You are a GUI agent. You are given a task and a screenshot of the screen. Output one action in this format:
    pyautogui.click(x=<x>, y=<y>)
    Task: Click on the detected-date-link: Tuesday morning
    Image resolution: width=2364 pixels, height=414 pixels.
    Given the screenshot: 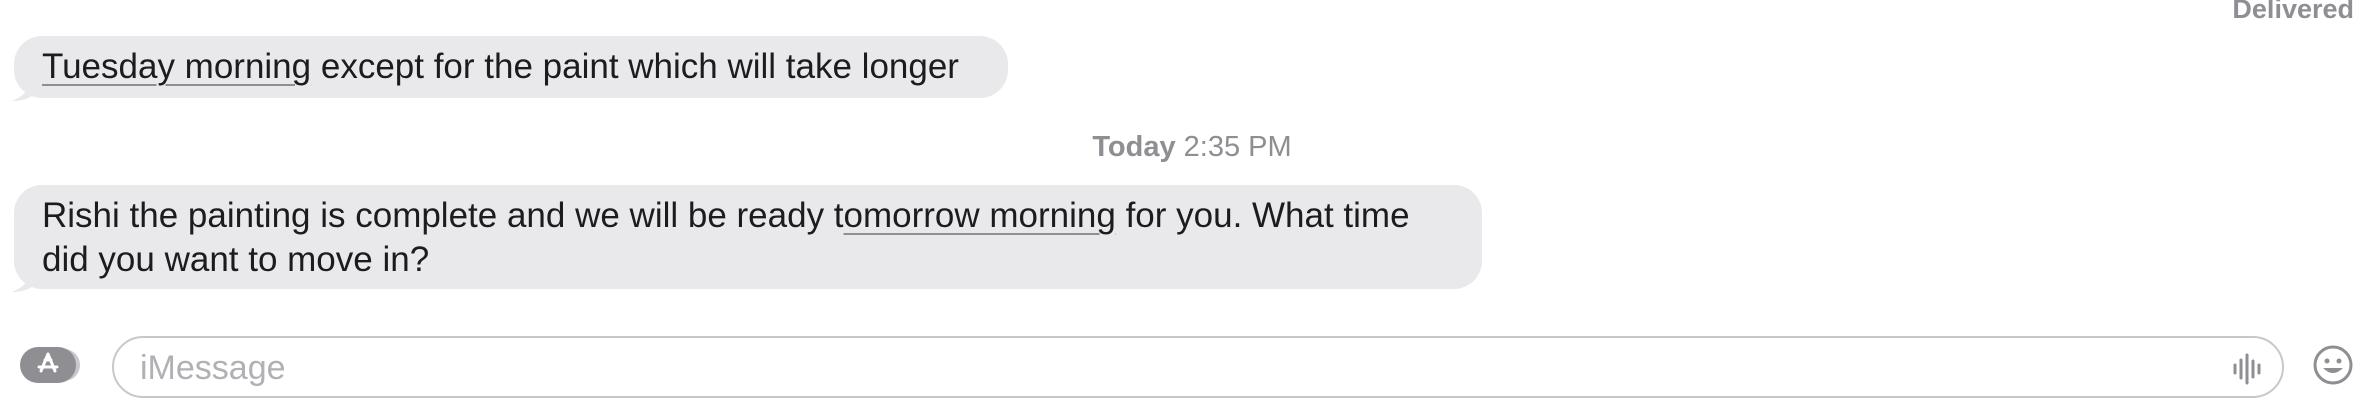 What is the action you would take?
    pyautogui.click(x=176, y=66)
    